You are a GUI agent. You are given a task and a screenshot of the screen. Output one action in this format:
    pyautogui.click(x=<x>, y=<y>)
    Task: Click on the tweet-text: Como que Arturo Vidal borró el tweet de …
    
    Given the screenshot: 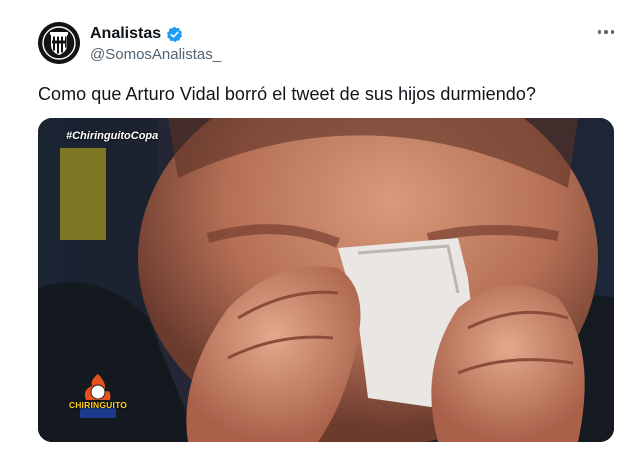 What is the action you would take?
    pyautogui.click(x=287, y=94)
    